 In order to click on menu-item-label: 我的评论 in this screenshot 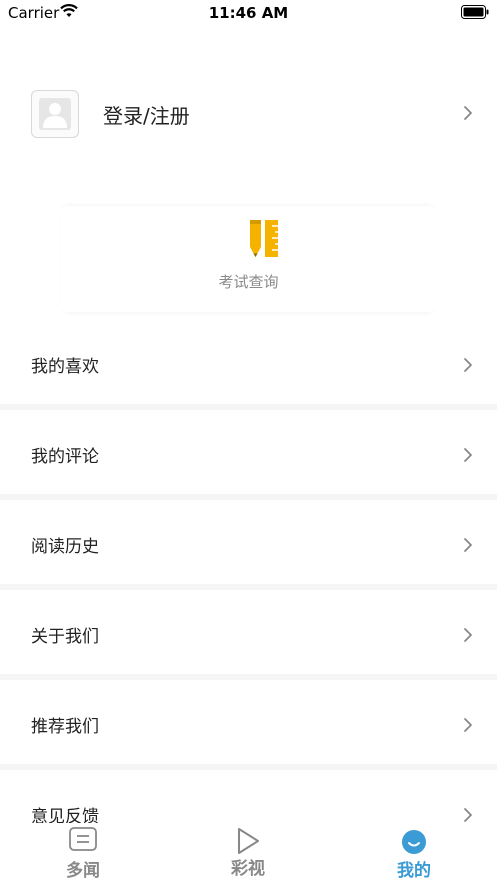, I will do `click(65, 457)`.